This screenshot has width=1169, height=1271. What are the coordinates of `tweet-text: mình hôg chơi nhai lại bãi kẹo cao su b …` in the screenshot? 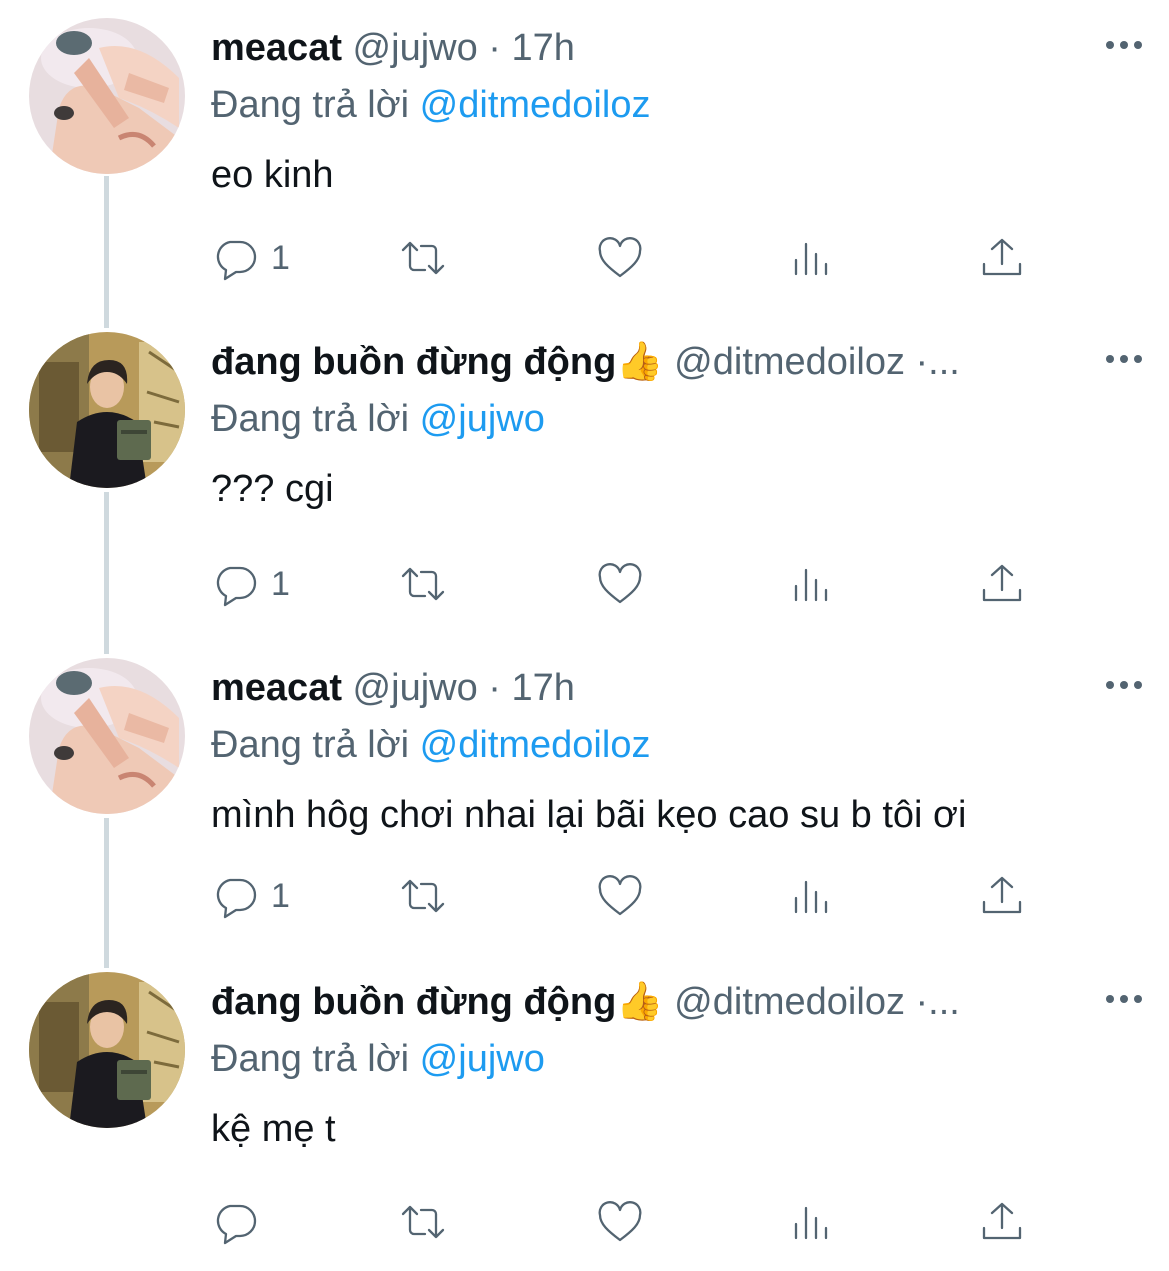 It's located at (589, 815).